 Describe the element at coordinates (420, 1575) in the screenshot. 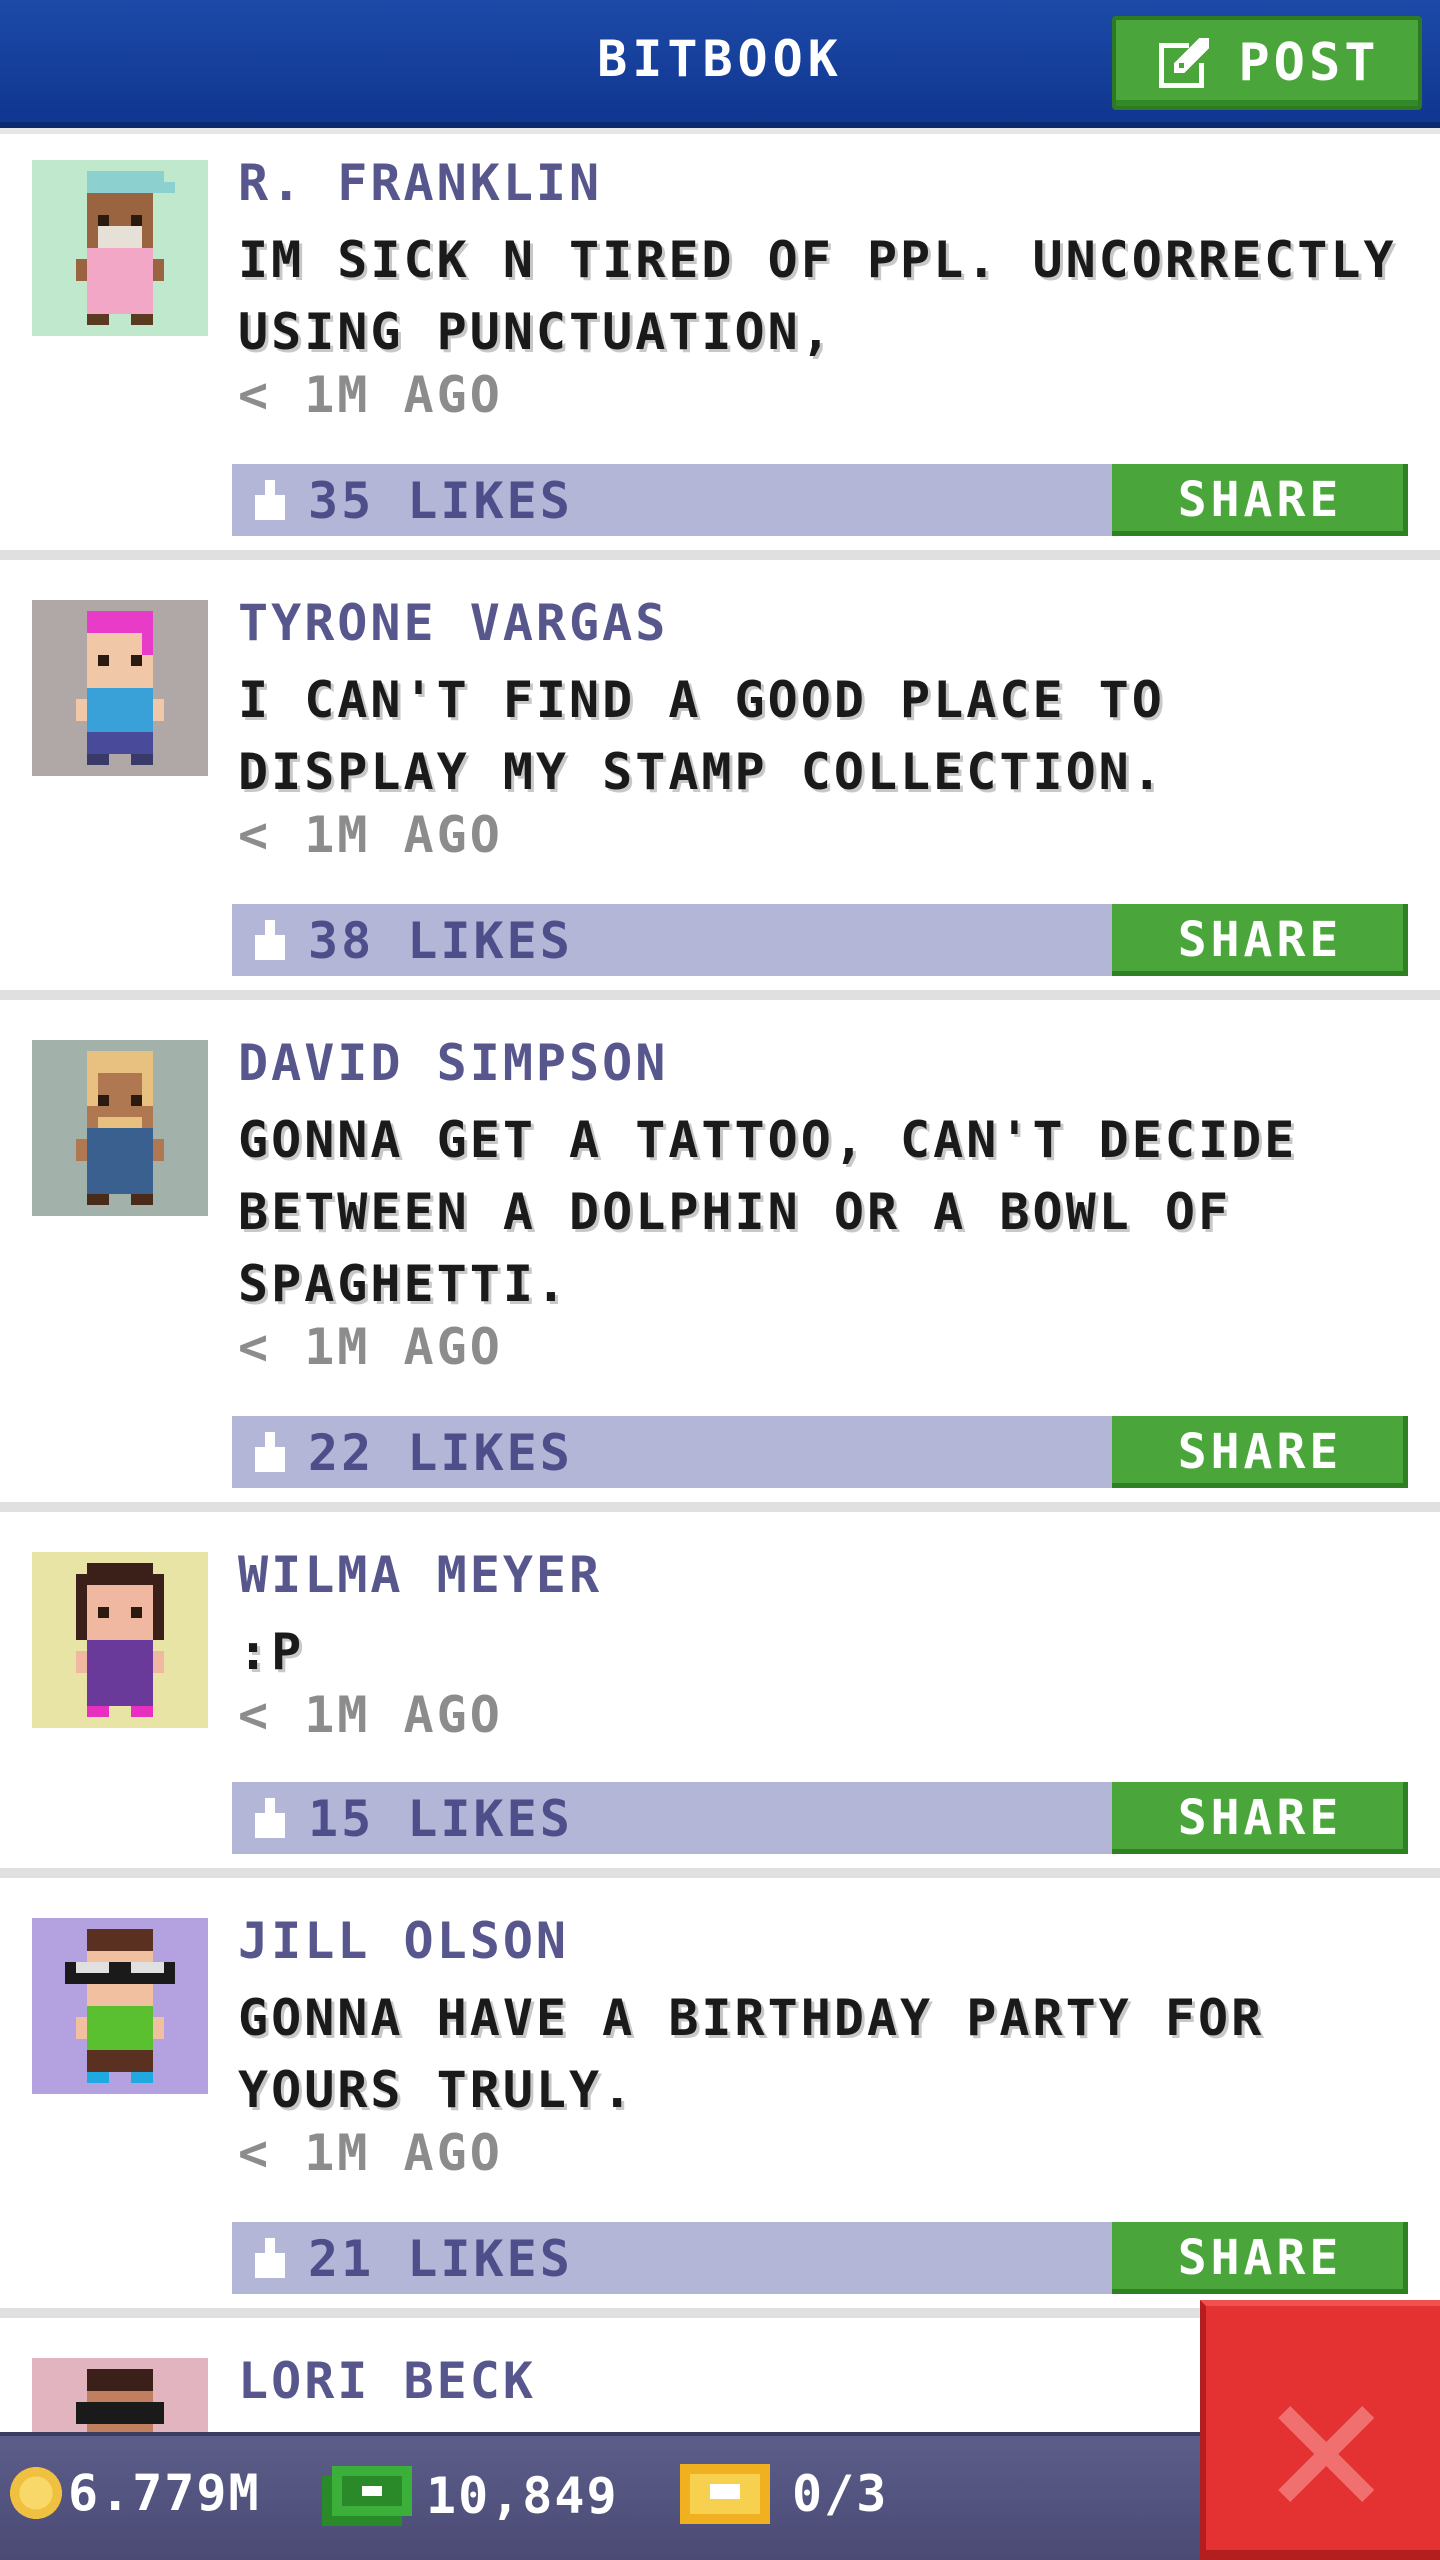

I see `post-author: WILMA MEYER` at that location.